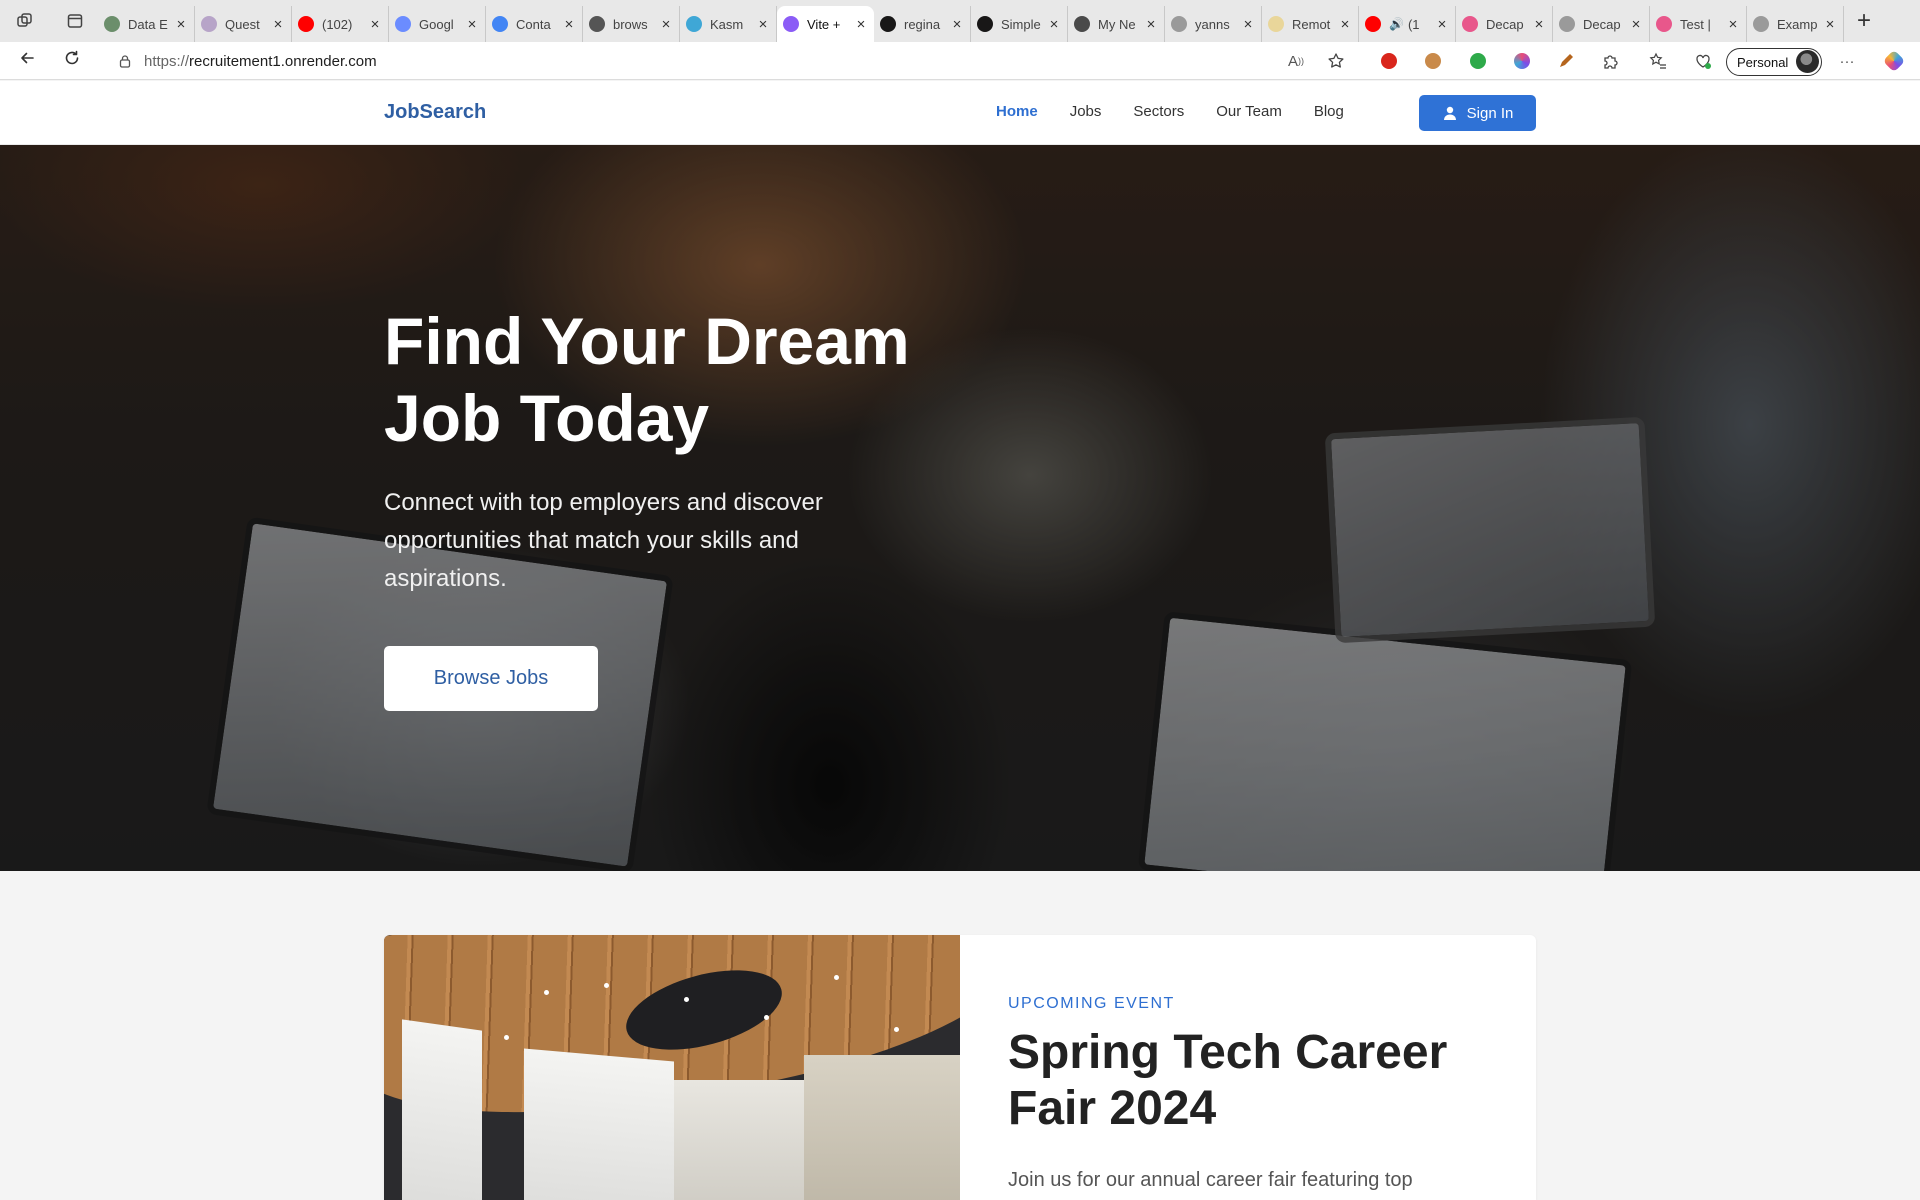  What do you see at coordinates (491, 678) in the screenshot?
I see `browse-jobs-button: Browse Jobs` at bounding box center [491, 678].